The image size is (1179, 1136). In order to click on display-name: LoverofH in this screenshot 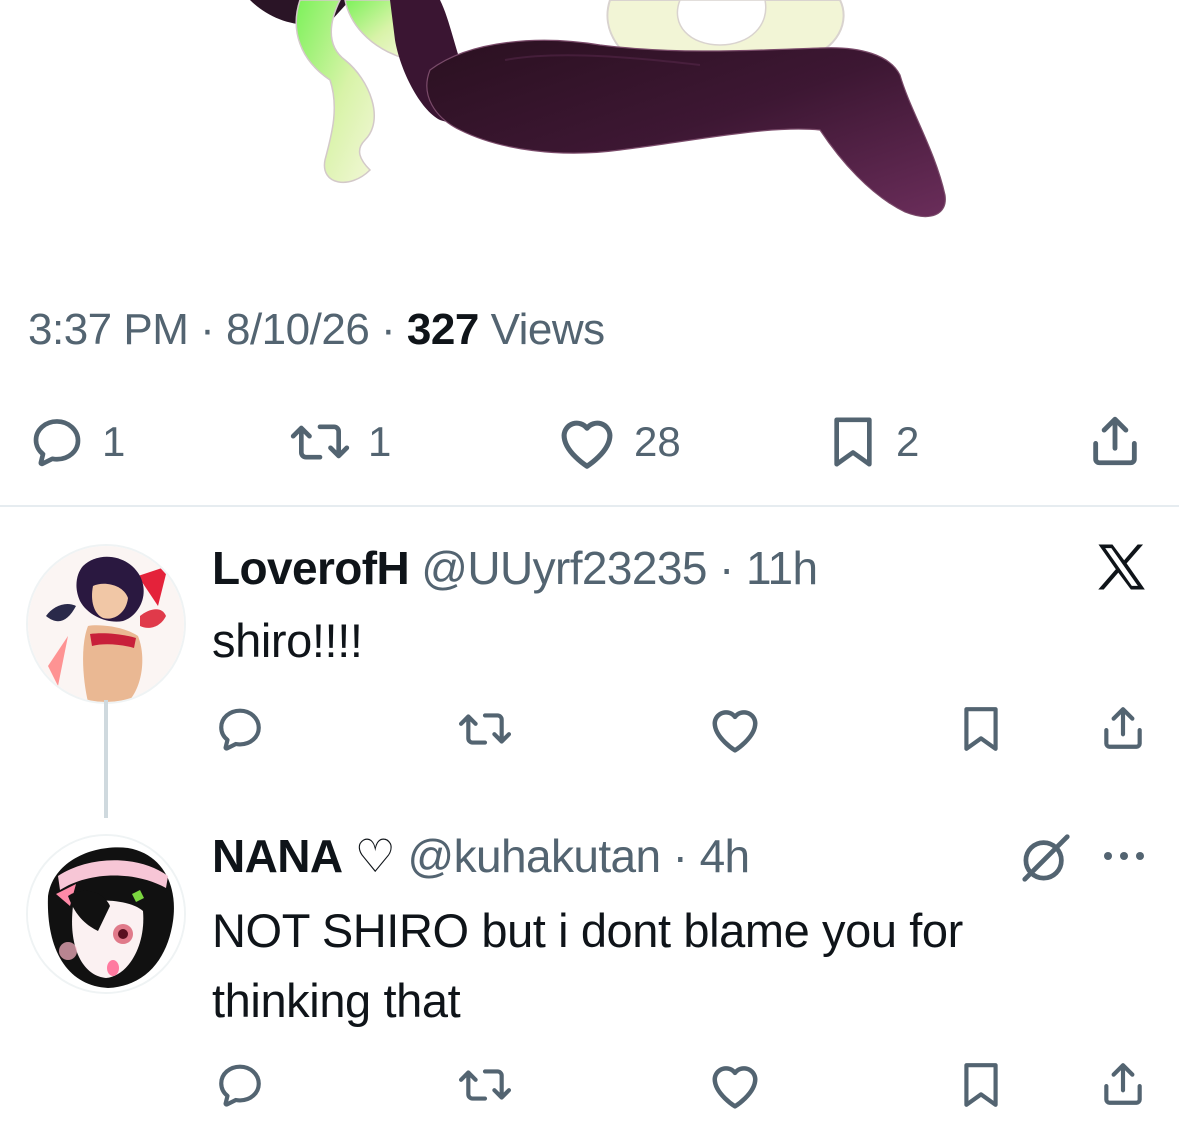, I will do `click(311, 568)`.